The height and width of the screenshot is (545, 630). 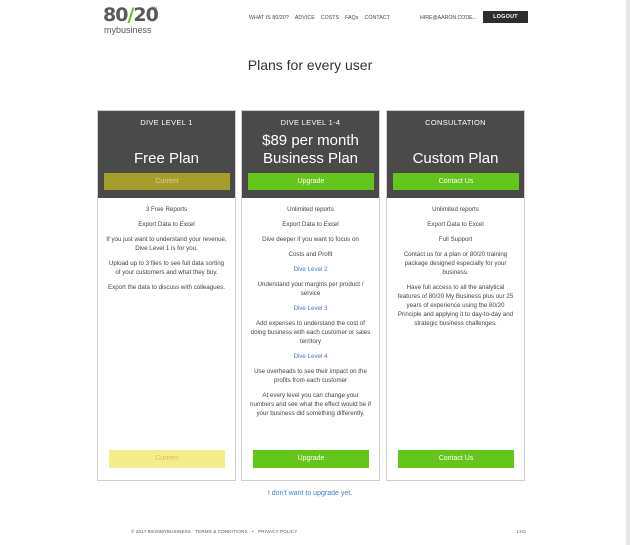 I want to click on dive-level-4-link: Dive Level 4, so click(x=310, y=356).